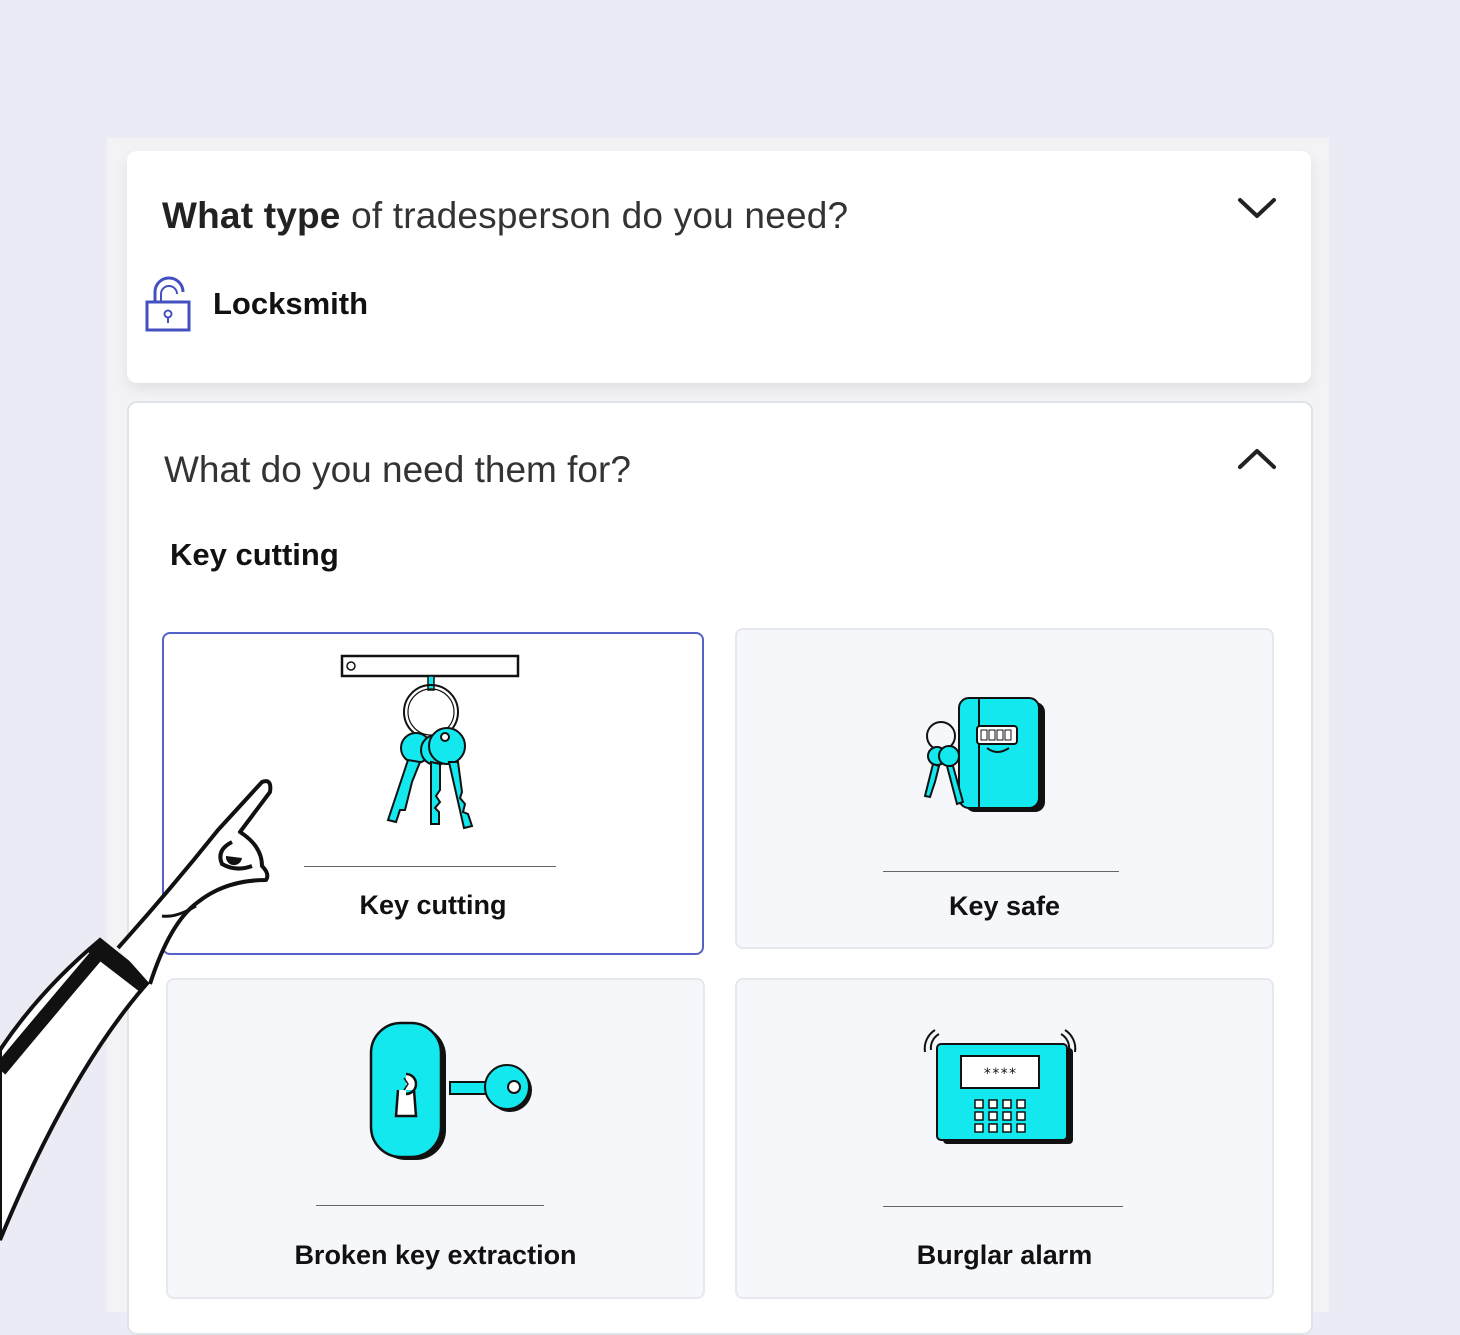 Image resolution: width=1460 pixels, height=1335 pixels. I want to click on option-key-cutting: Key cutting, so click(433, 793).